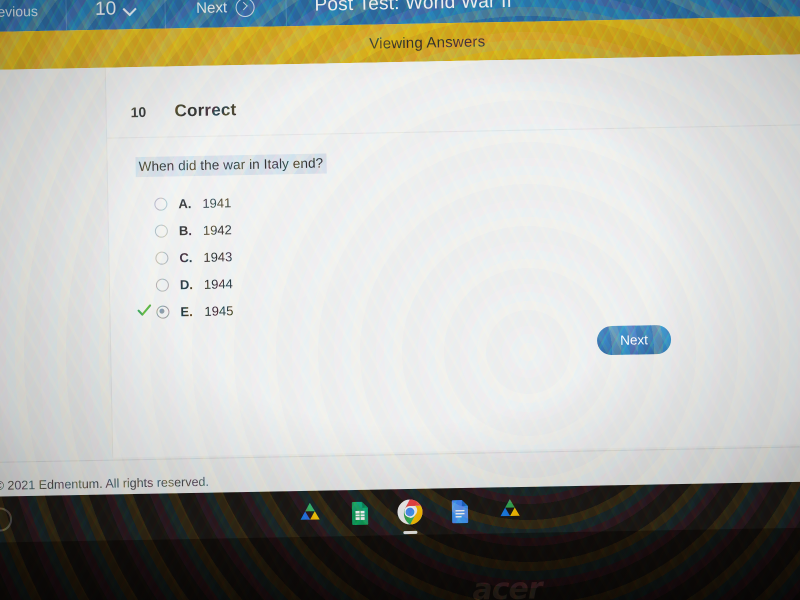 The image size is (800, 600). I want to click on chrome-active-indicator, so click(410, 532).